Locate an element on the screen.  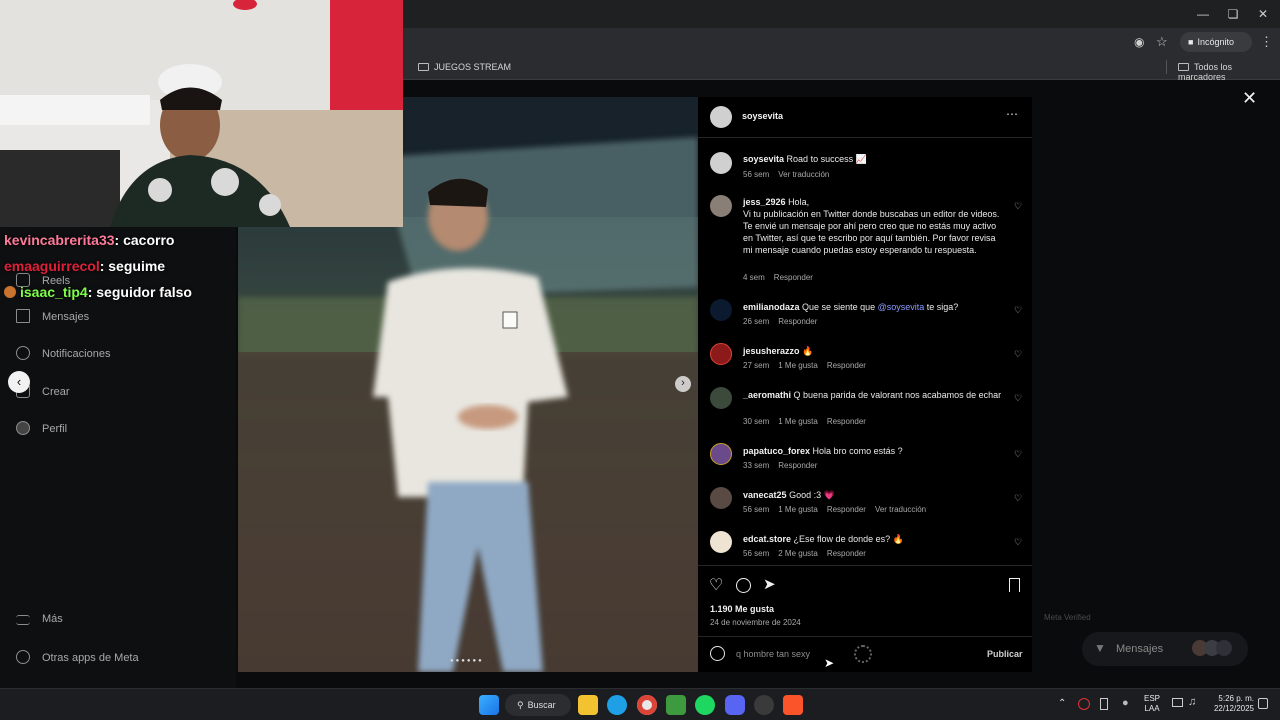
folder-icon is located at coordinates (423, 67).